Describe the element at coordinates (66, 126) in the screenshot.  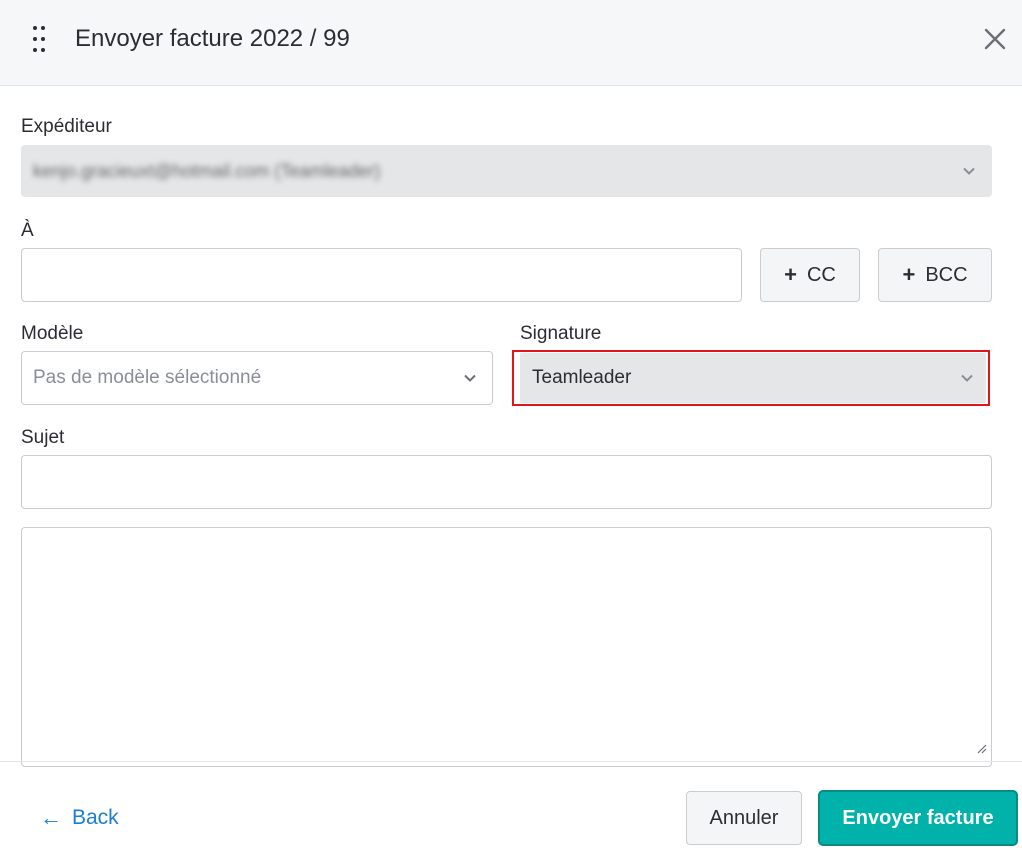
I see `sender-label: Expéditeur` at that location.